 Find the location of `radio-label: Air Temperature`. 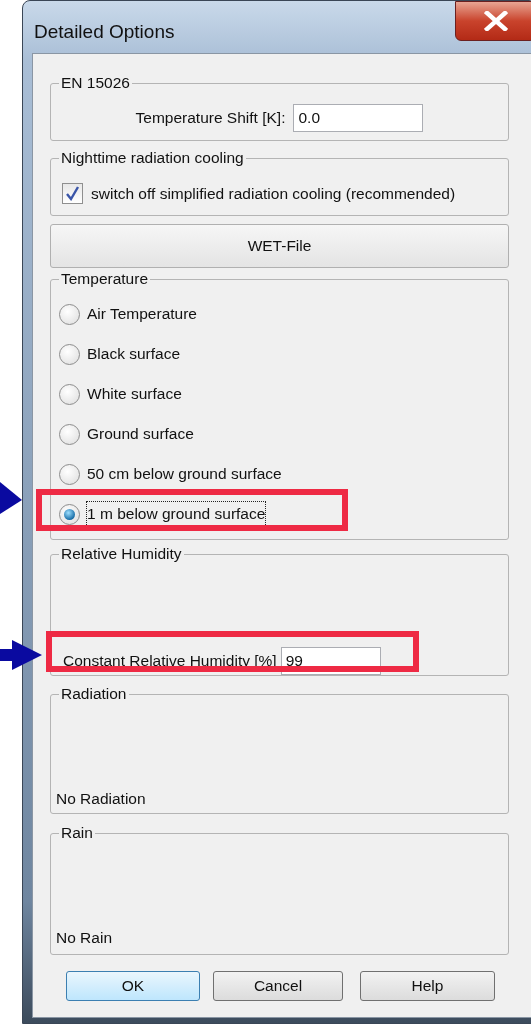

radio-label: Air Temperature is located at coordinates (142, 314).